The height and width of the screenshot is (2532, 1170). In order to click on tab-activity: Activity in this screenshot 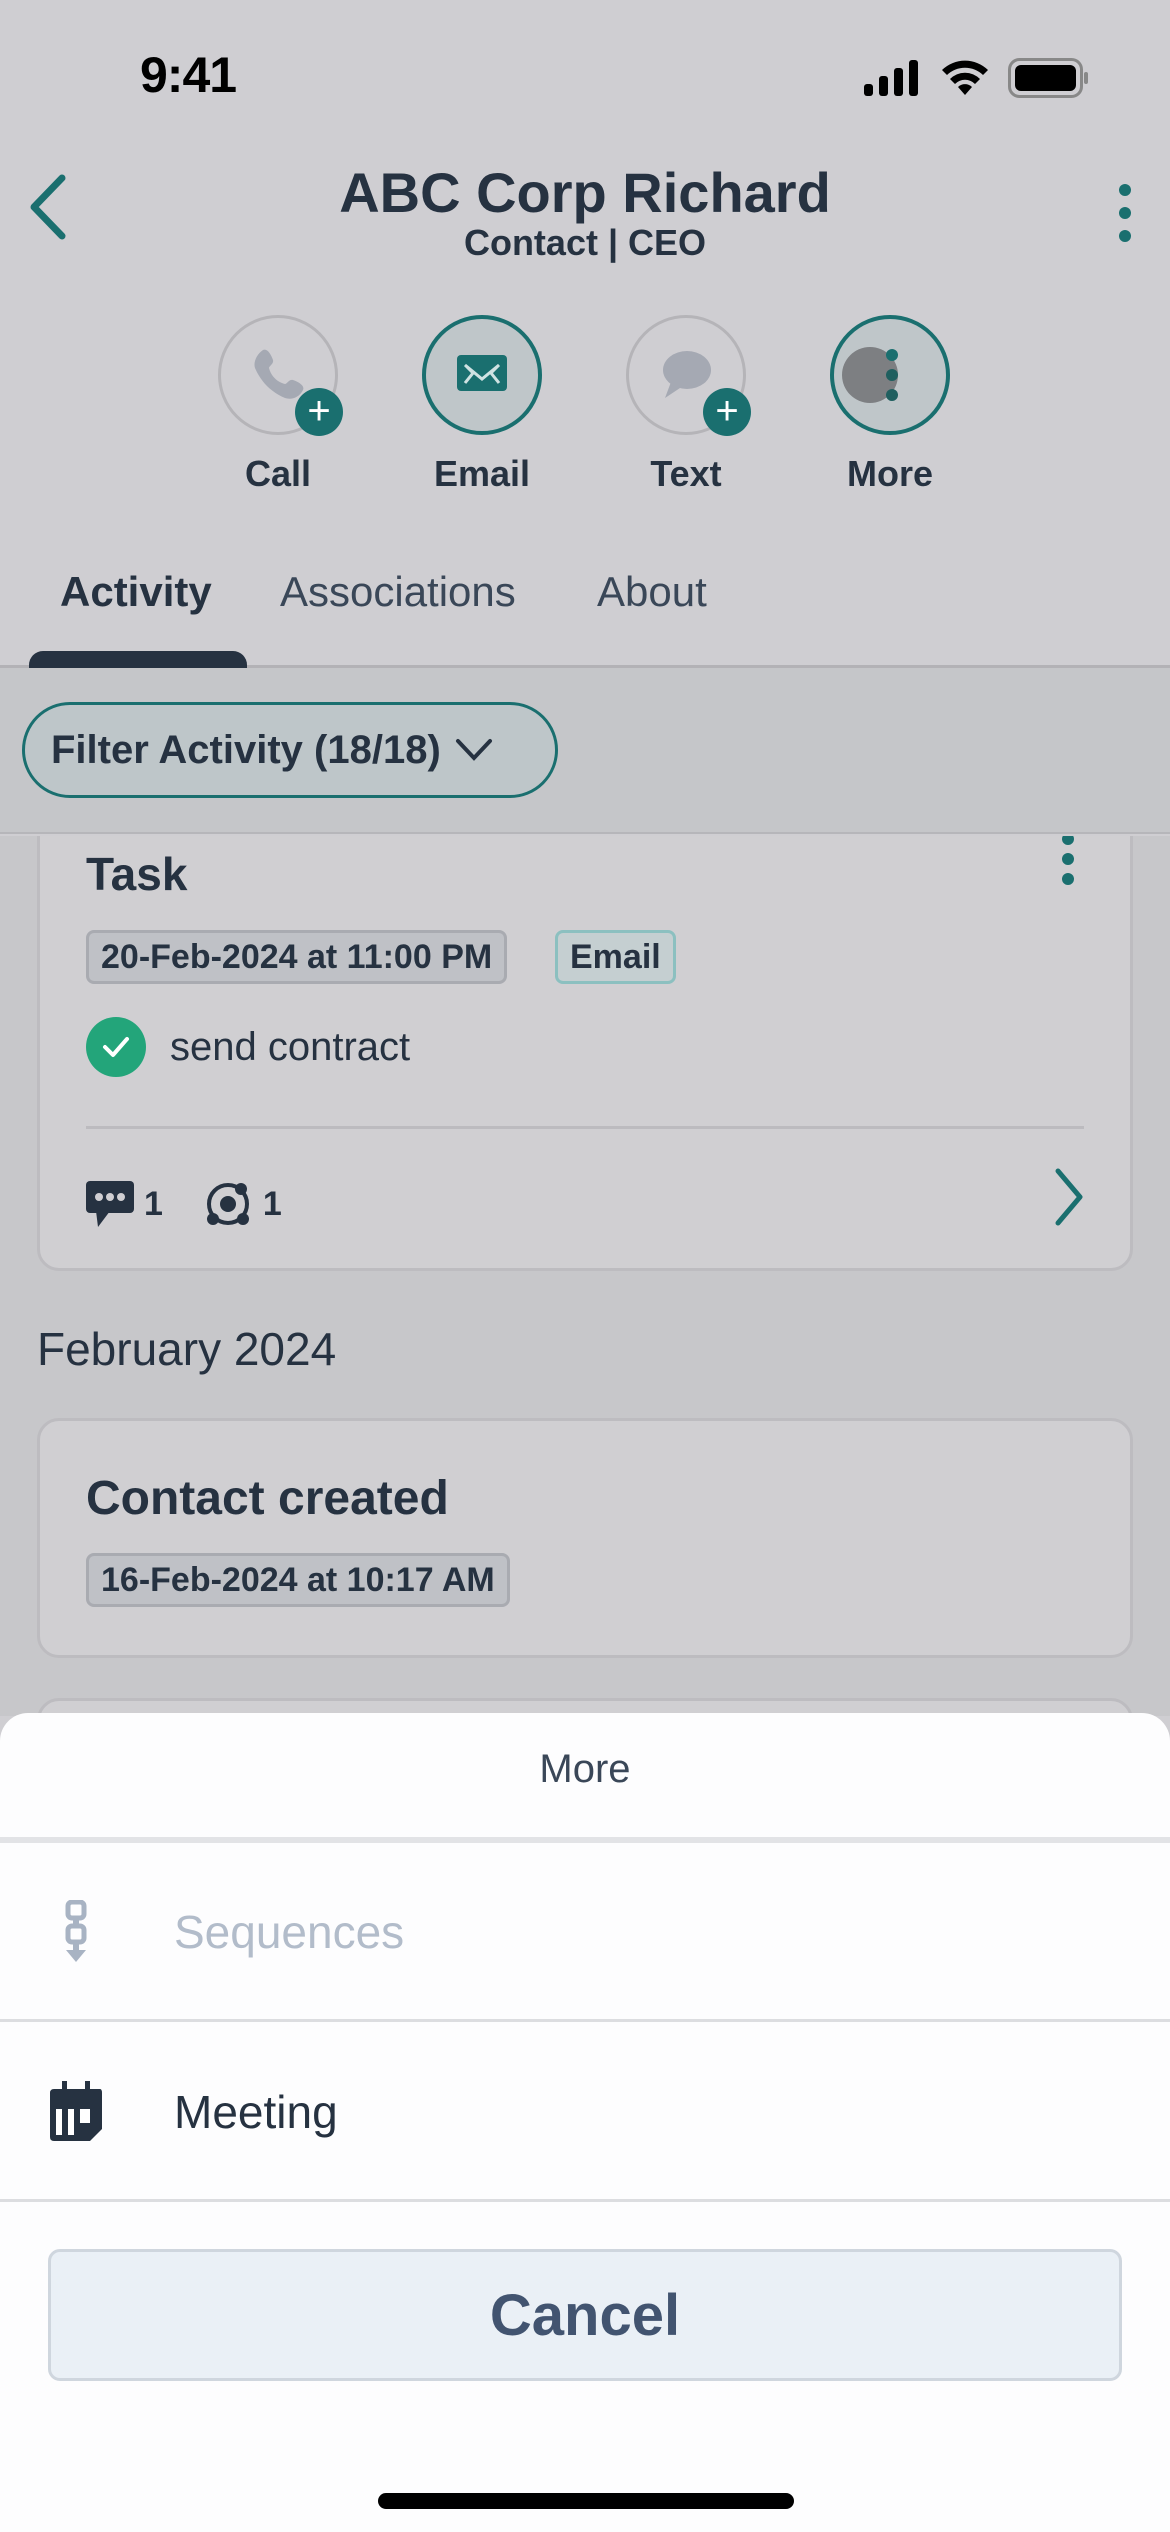, I will do `click(136, 592)`.